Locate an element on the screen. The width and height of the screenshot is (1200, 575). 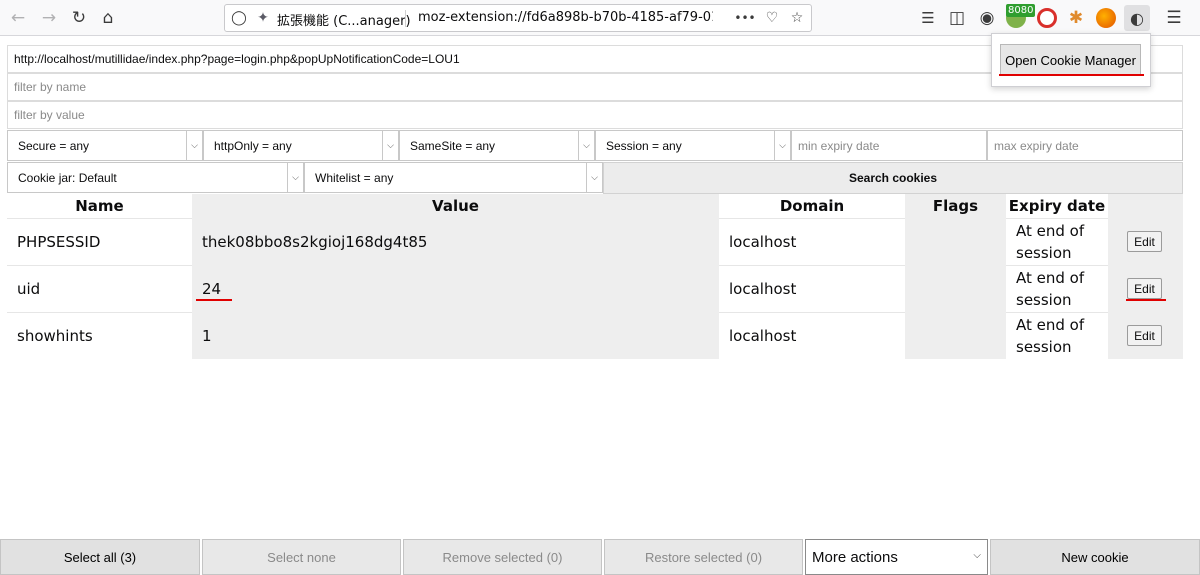
puzzle-extension-icon: ✦ is located at coordinates (263, 18).